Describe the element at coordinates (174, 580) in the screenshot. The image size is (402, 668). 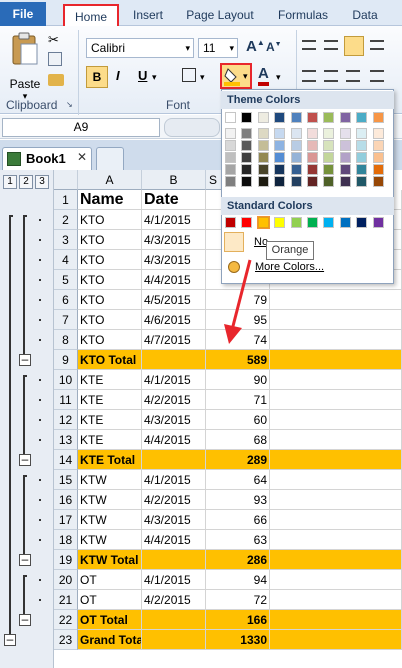
I see `cell-b20: 4/1/2015` at that location.